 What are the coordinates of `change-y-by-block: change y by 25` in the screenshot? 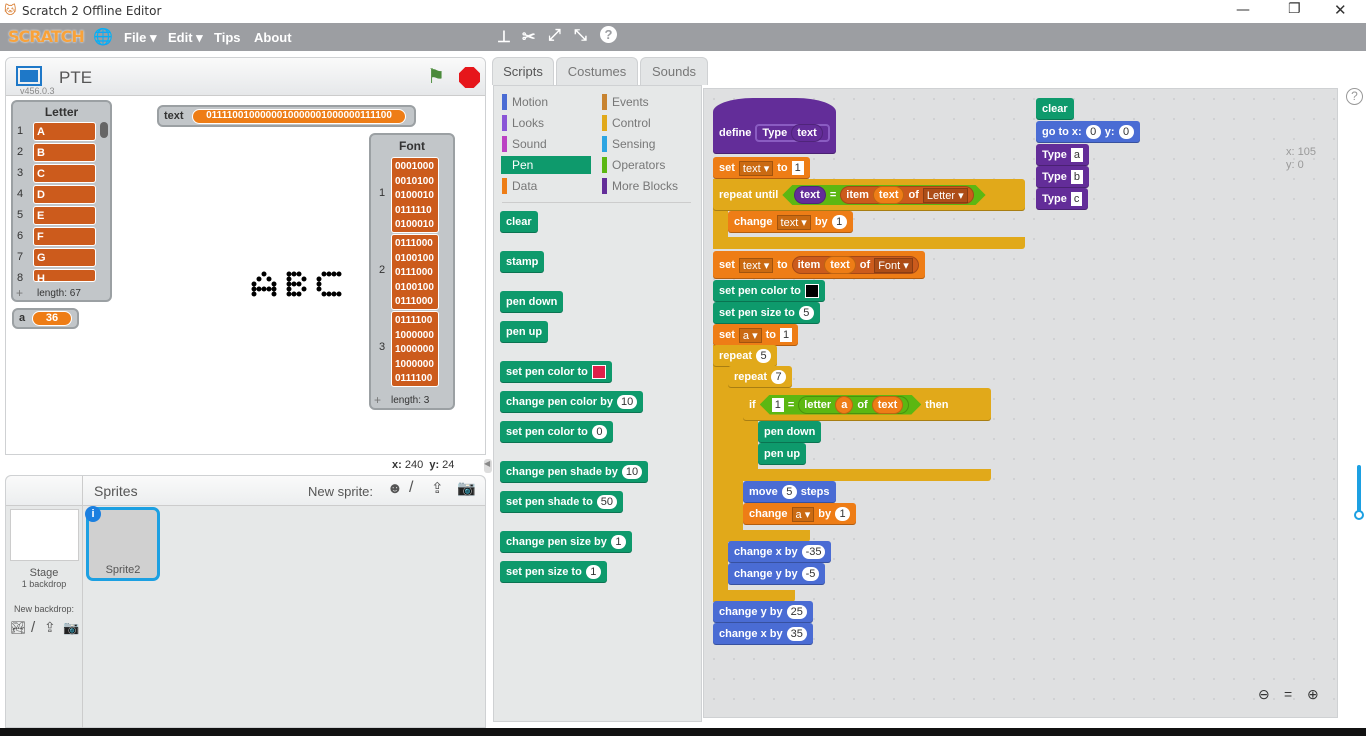 It's located at (763, 612).